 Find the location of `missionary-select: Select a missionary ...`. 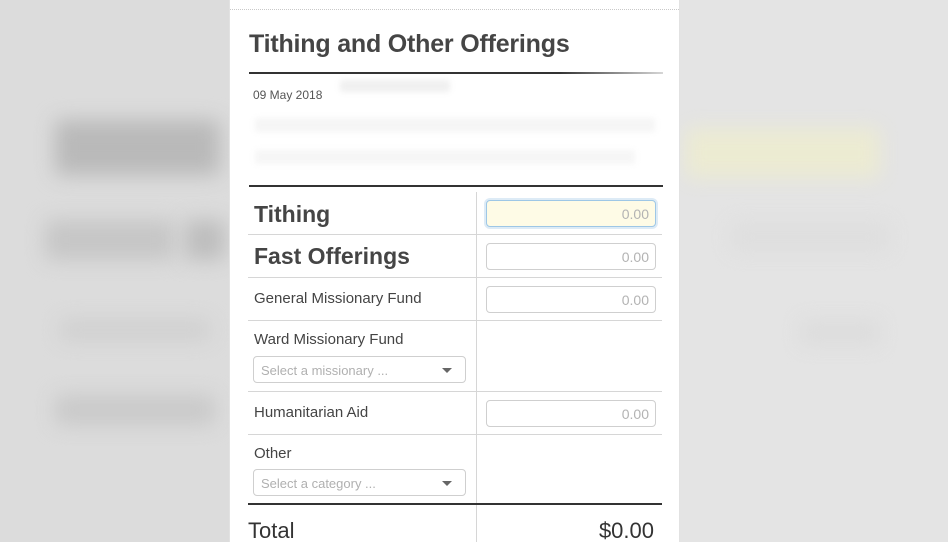

missionary-select: Select a missionary ... is located at coordinates (359, 369).